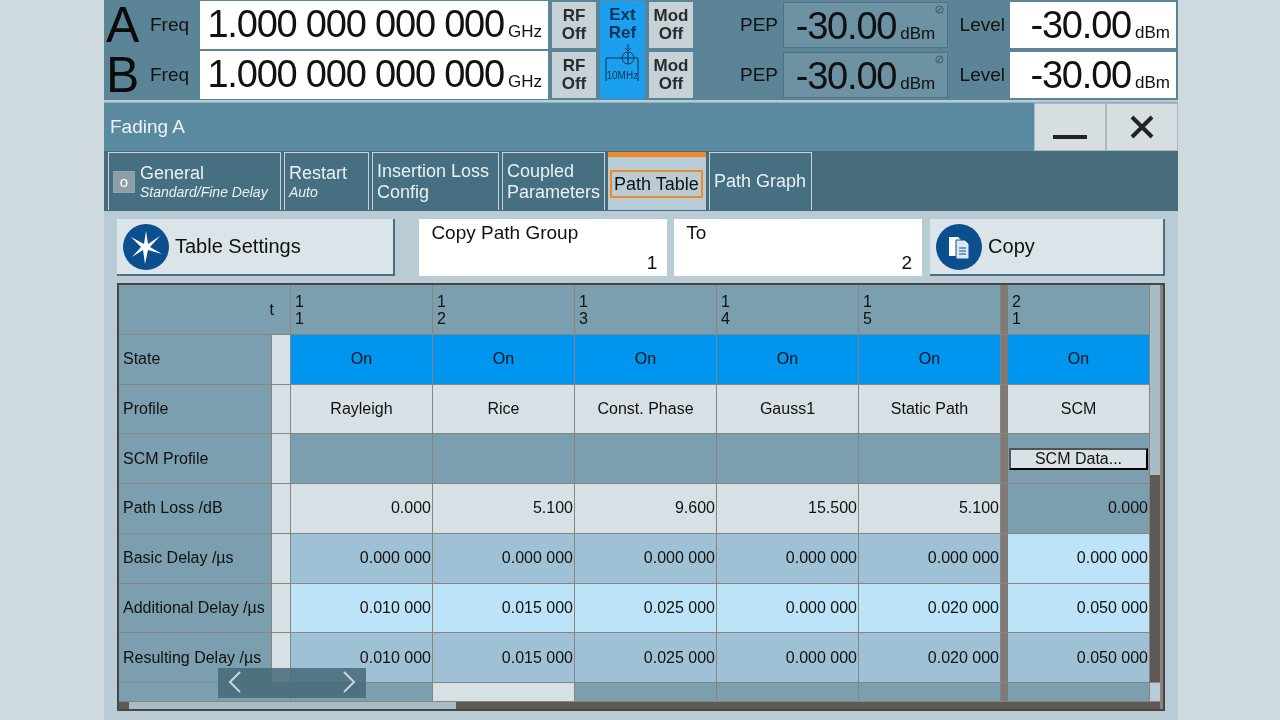  Describe the element at coordinates (959, 246) in the screenshot. I see `copy-icon` at that location.